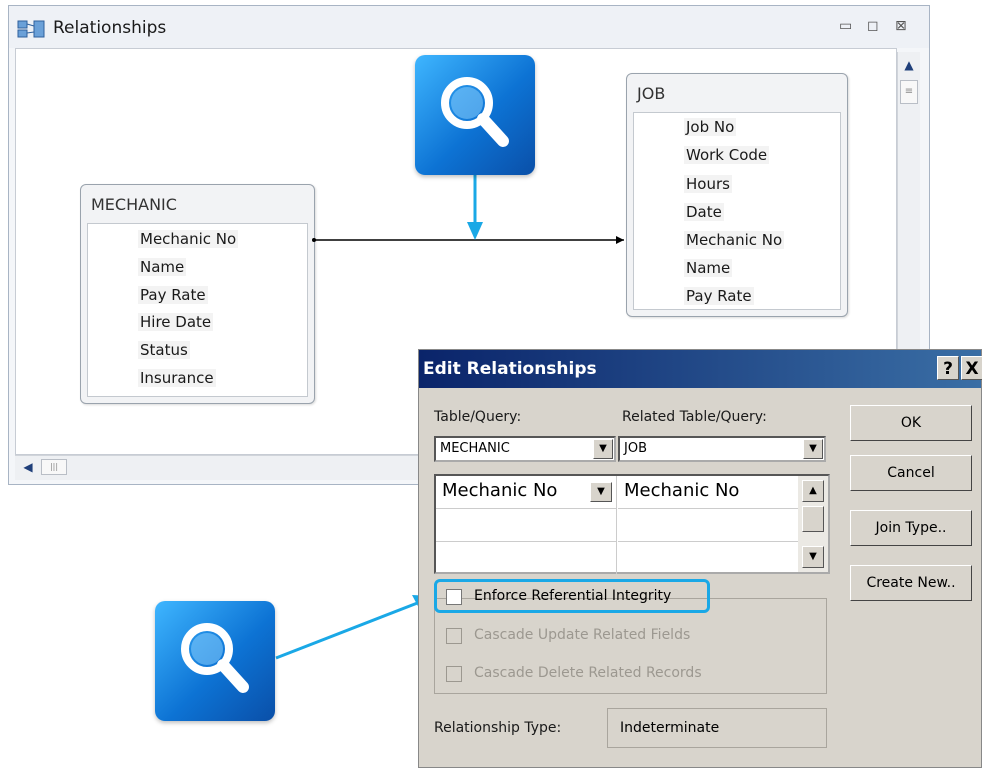 The height and width of the screenshot is (768, 982). What do you see at coordinates (635, 448) in the screenshot?
I see `related-table-query-value: JOB` at bounding box center [635, 448].